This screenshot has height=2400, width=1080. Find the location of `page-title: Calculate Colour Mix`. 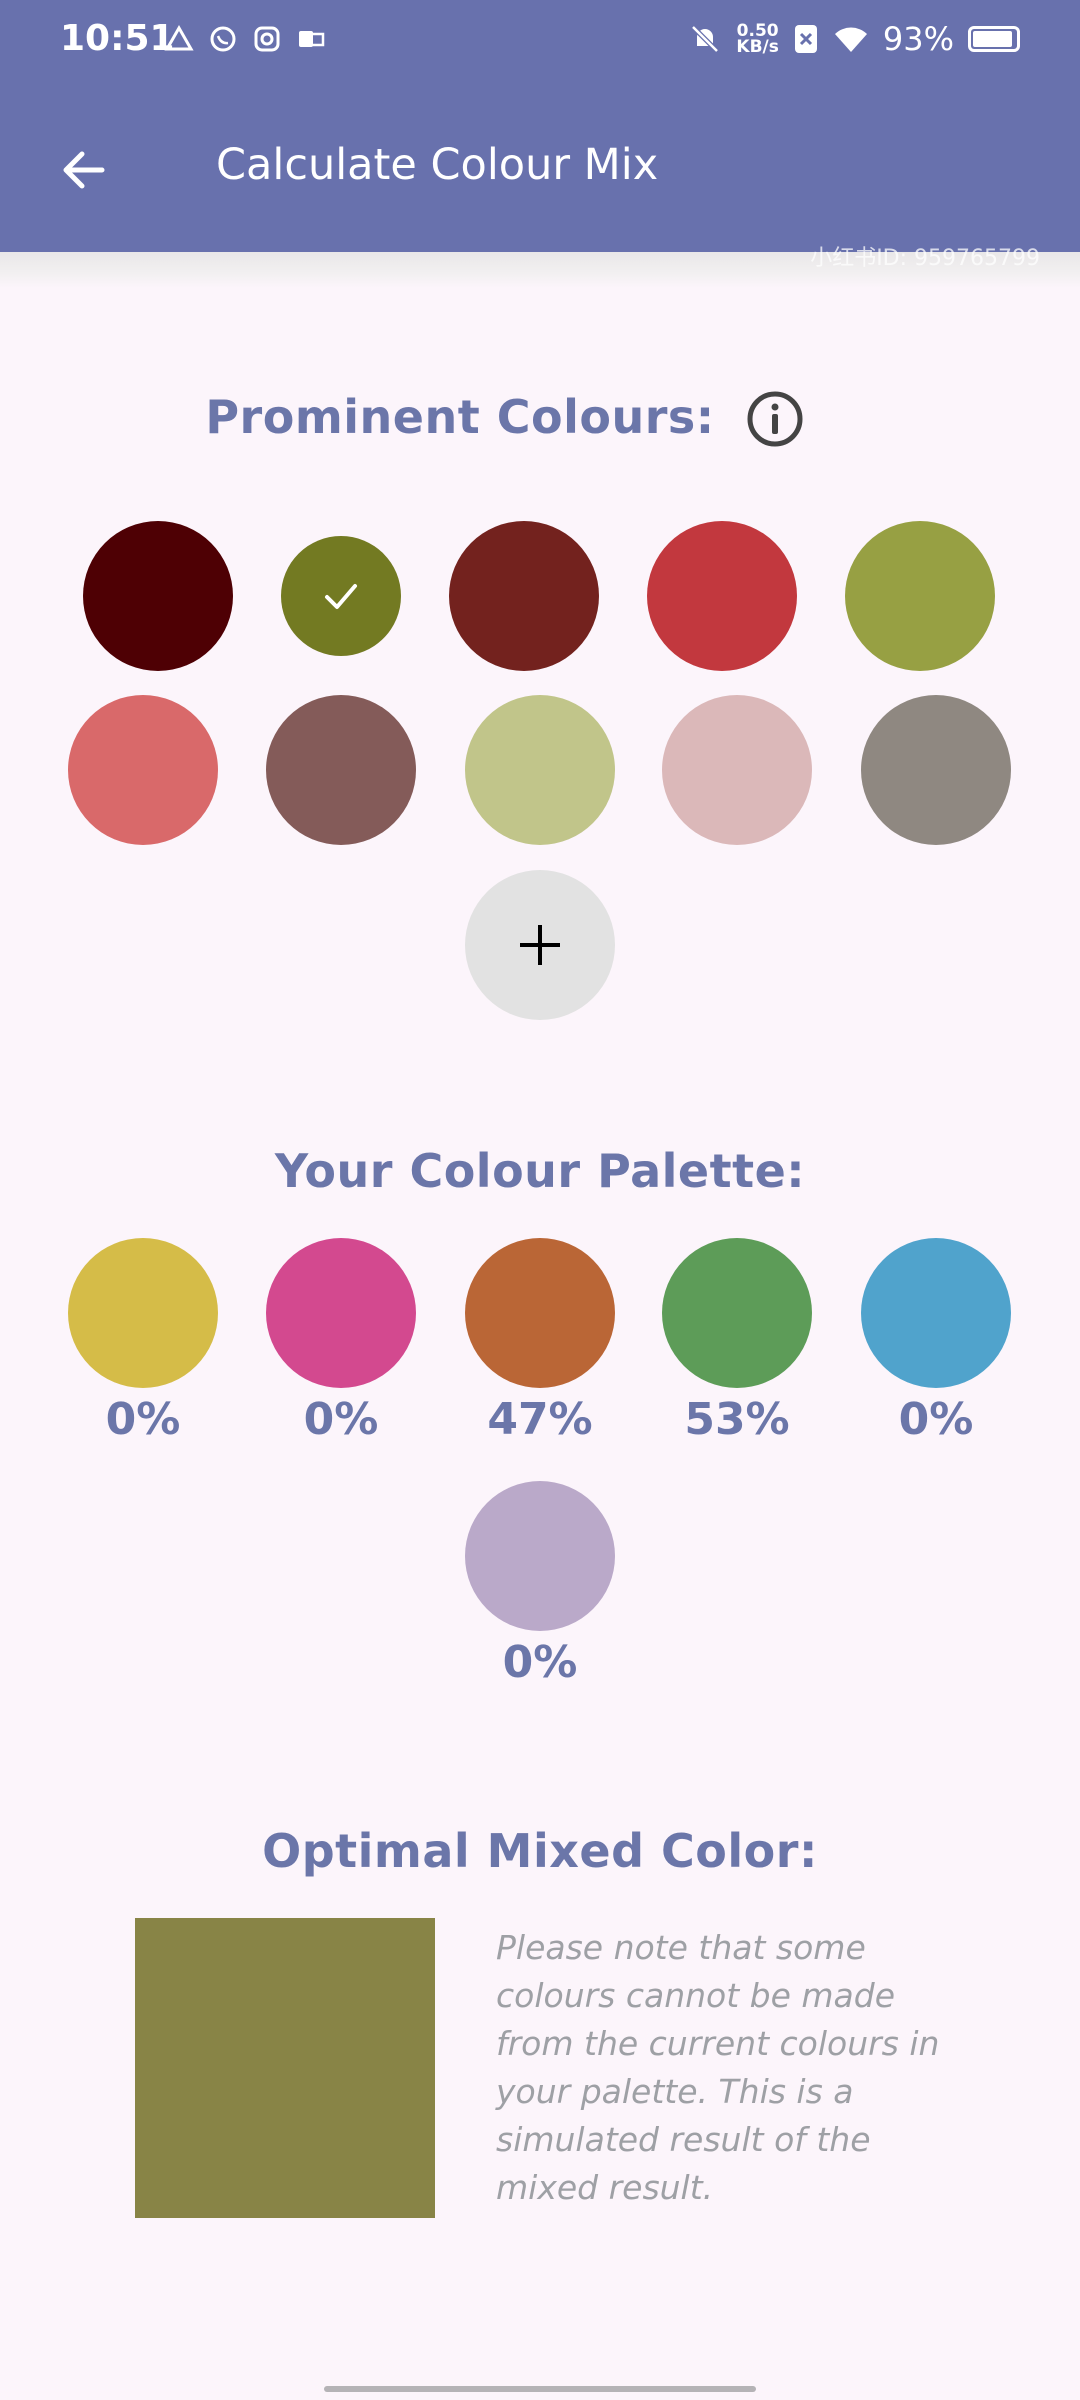

page-title: Calculate Colour Mix is located at coordinates (437, 165).